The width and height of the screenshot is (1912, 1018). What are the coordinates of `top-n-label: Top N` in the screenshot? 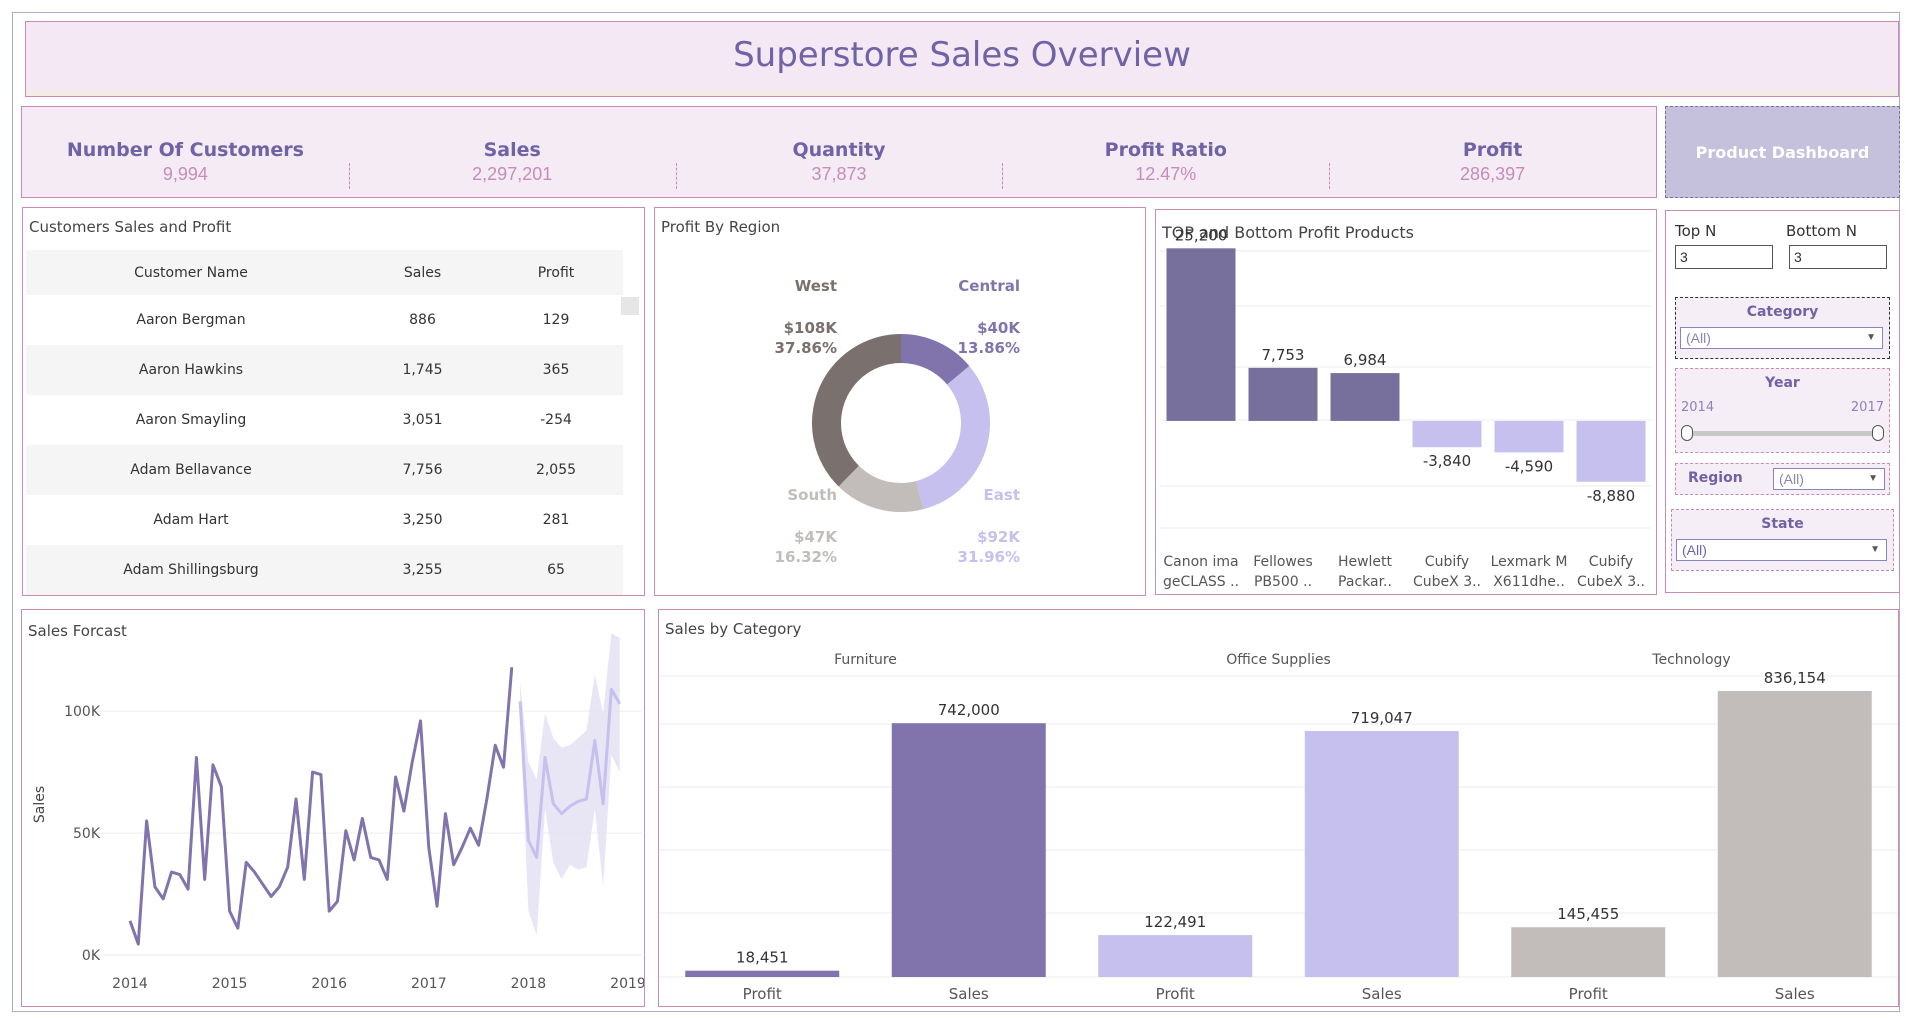 It's located at (1696, 231).